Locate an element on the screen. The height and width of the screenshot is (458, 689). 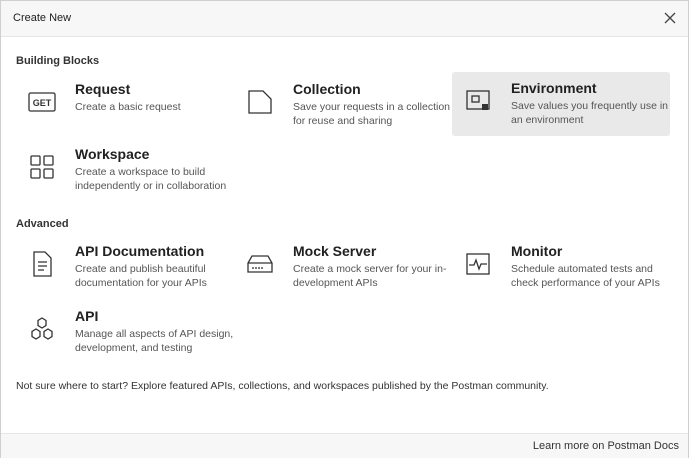
modal-title: Create New is located at coordinates (42, 18).